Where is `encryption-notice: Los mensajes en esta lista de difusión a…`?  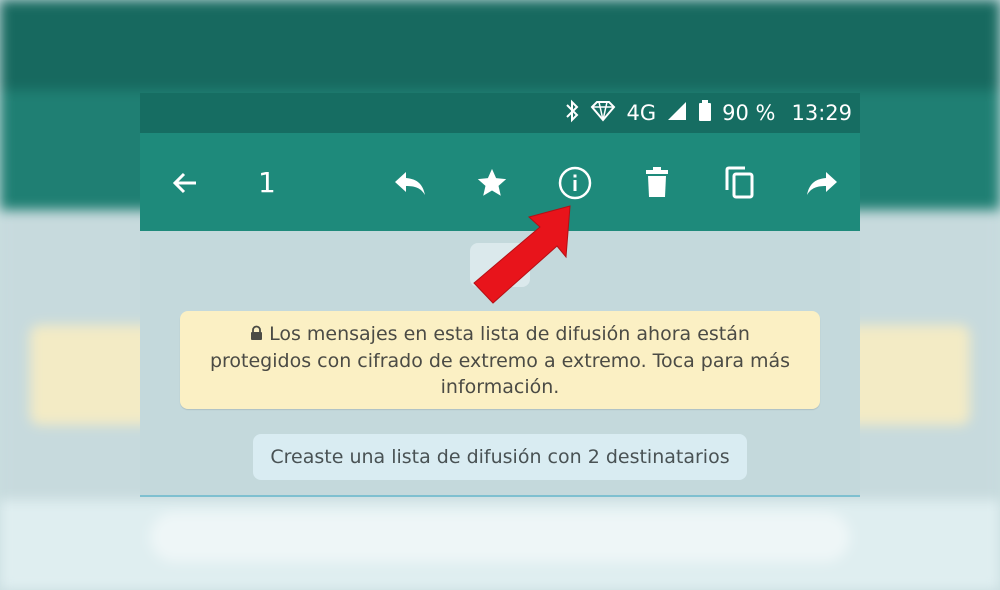
encryption-notice: Los mensajes en esta lista de difusión a… is located at coordinates (500, 360).